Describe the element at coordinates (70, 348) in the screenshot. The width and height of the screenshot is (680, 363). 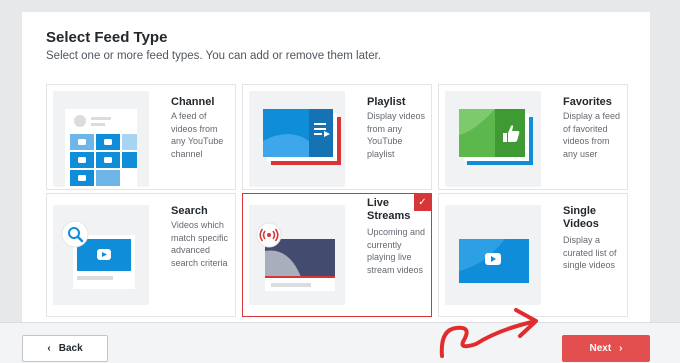
I see `back-button-label: Back` at that location.